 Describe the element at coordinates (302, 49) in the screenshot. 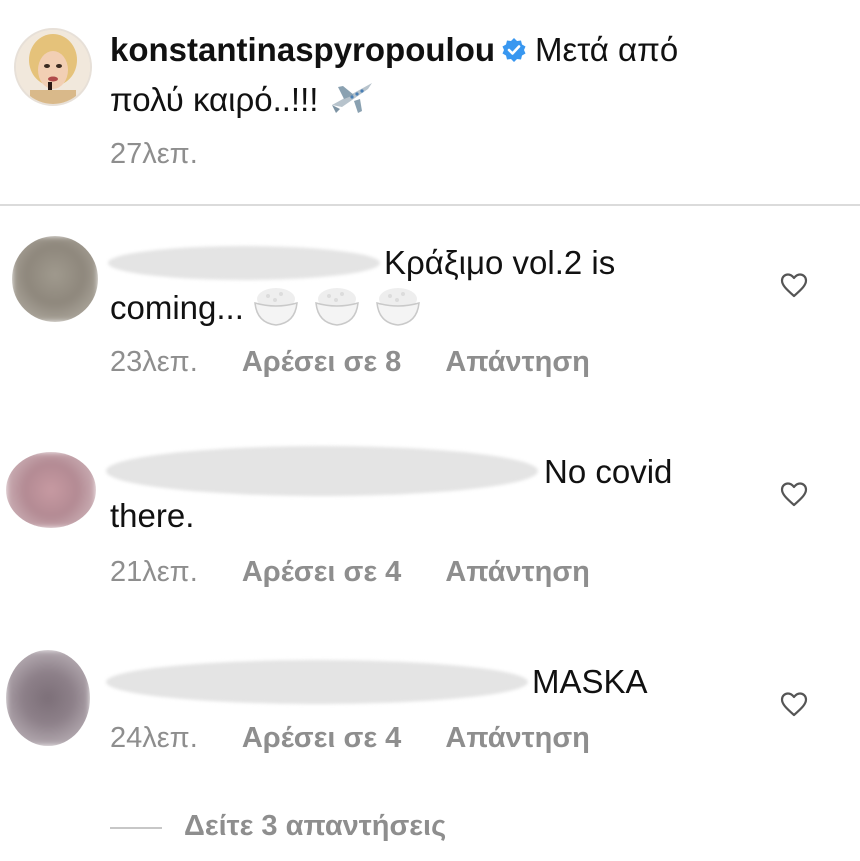

I see `post-username: konstantinaspyropoulou` at that location.